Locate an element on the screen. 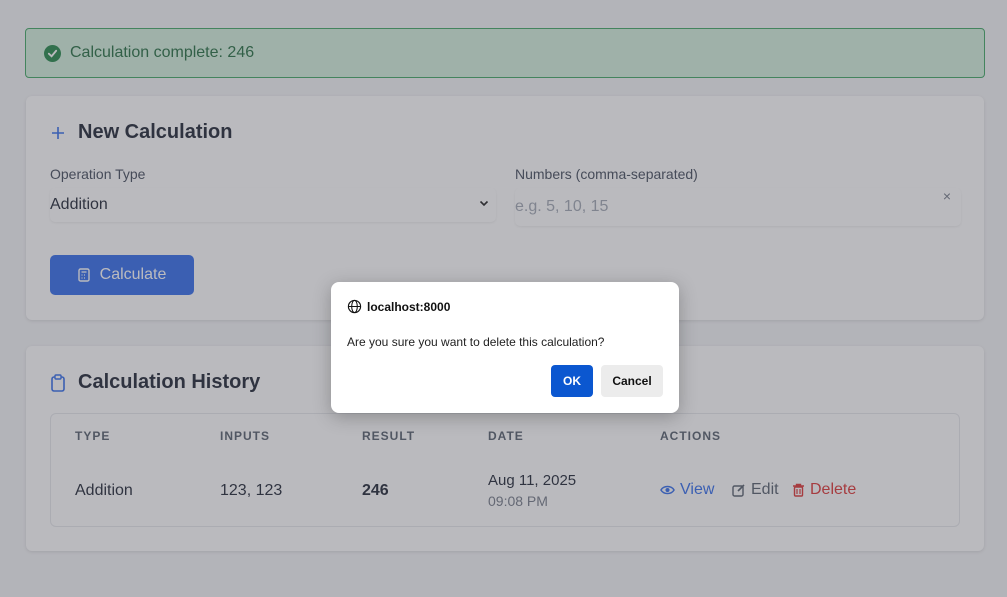  dialog-origin: localhost:8000 is located at coordinates (398, 306).